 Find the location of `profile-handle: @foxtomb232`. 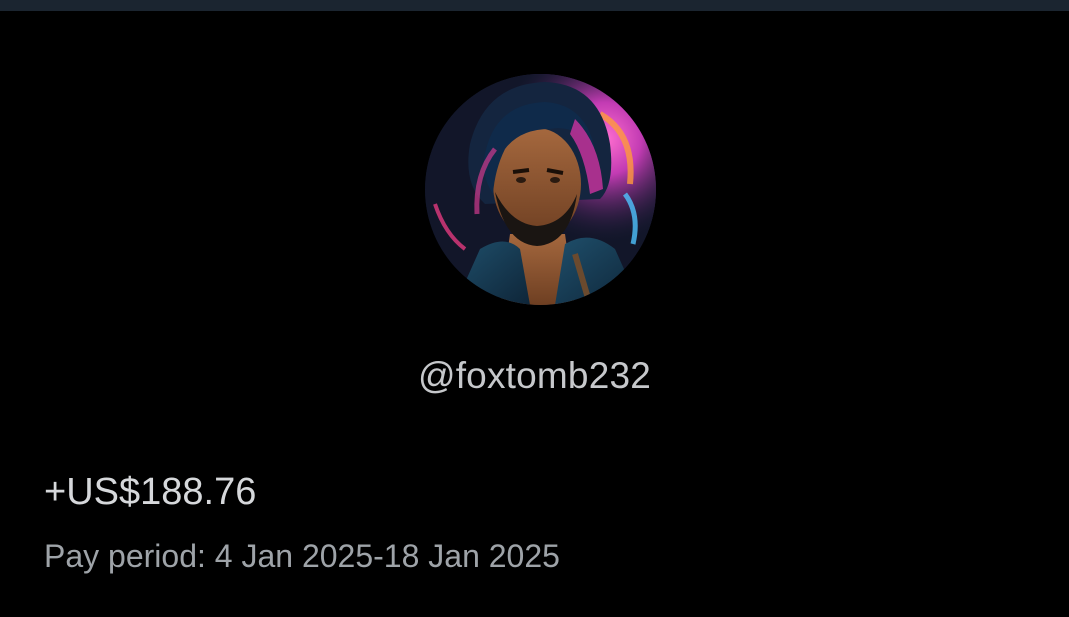

profile-handle: @foxtomb232 is located at coordinates (534, 376).